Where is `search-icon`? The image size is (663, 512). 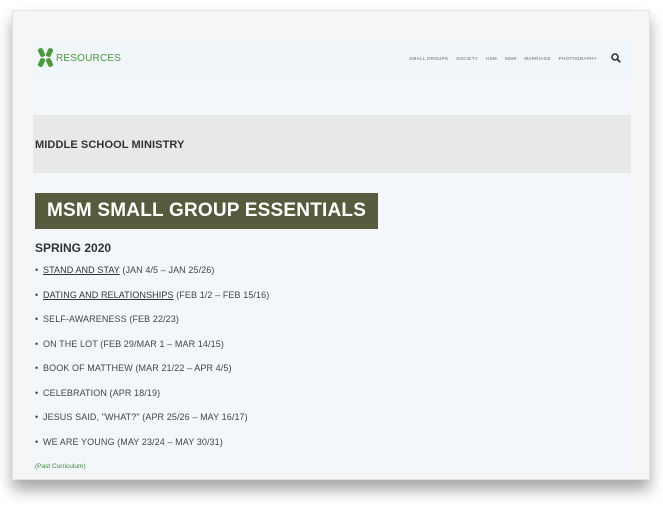
search-icon is located at coordinates (616, 58).